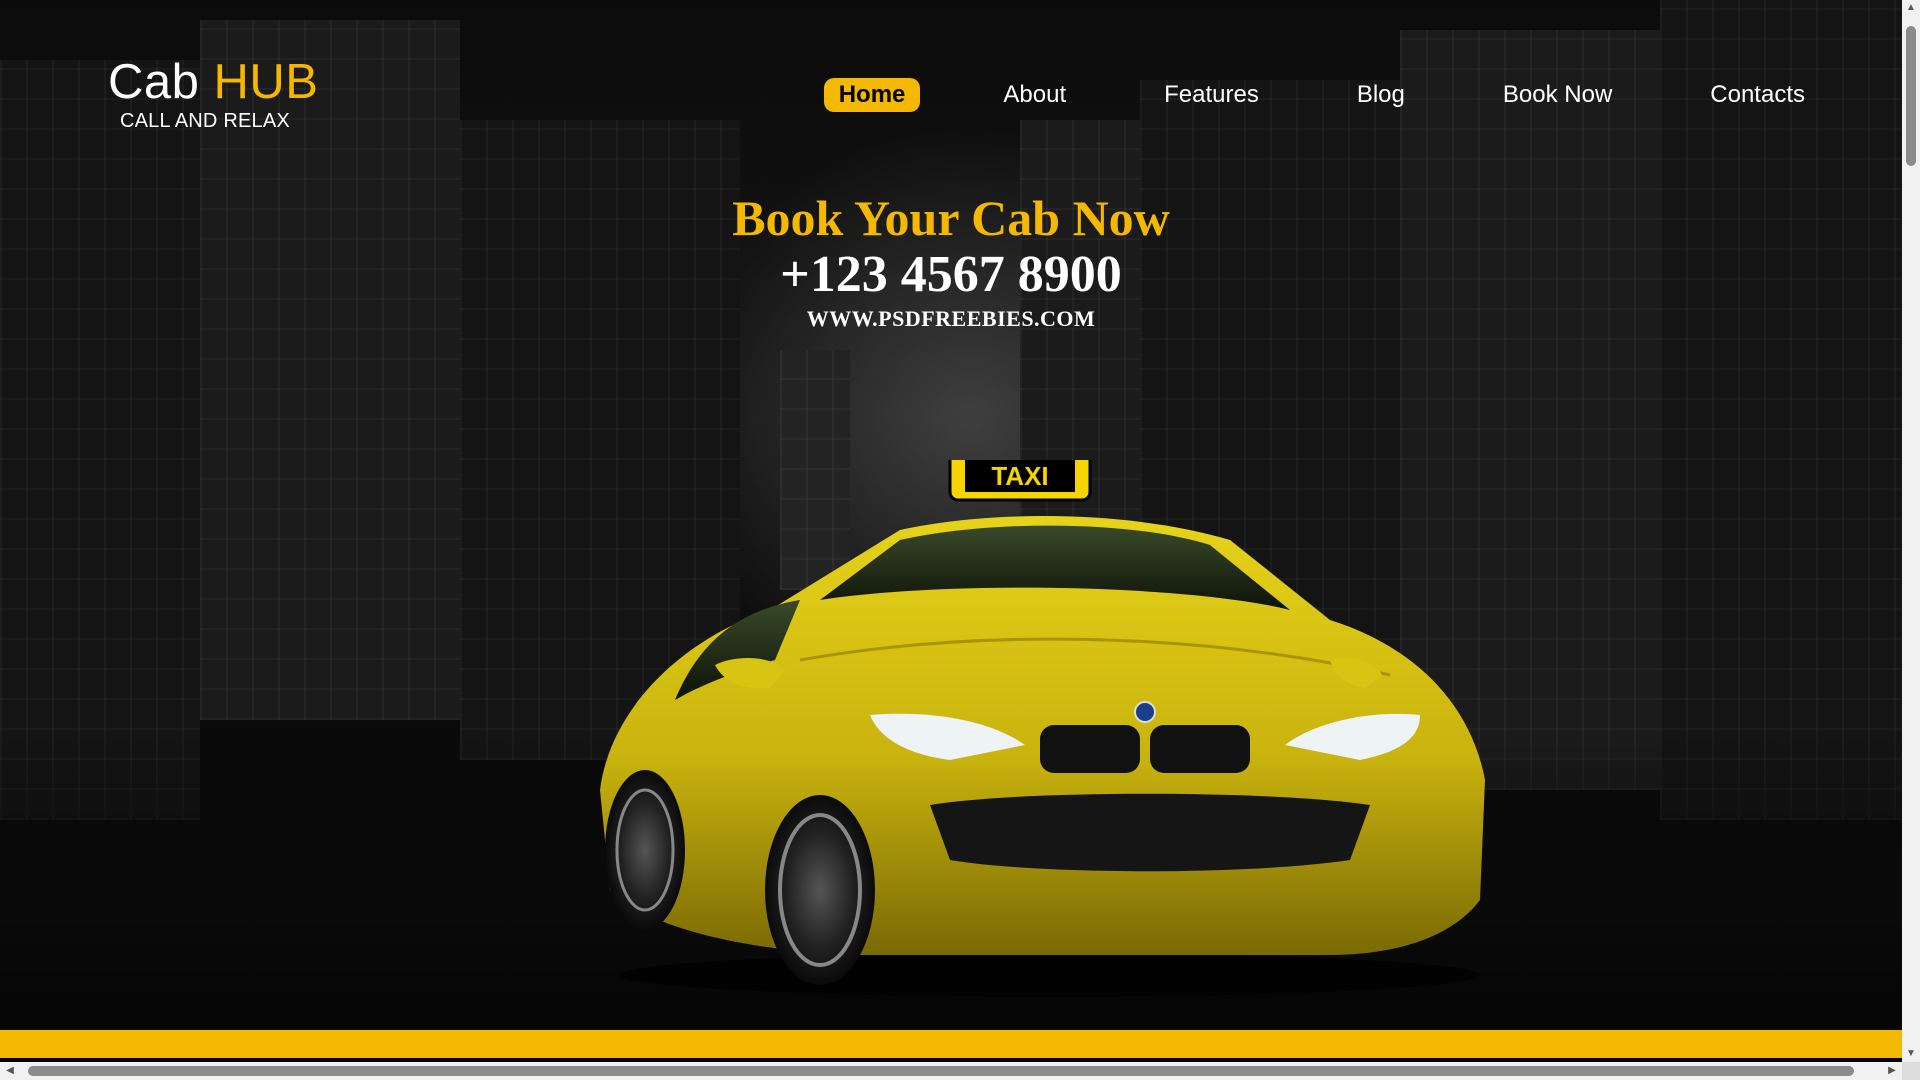  What do you see at coordinates (10, 1071) in the screenshot?
I see `chevron-left-icon: ◀` at bounding box center [10, 1071].